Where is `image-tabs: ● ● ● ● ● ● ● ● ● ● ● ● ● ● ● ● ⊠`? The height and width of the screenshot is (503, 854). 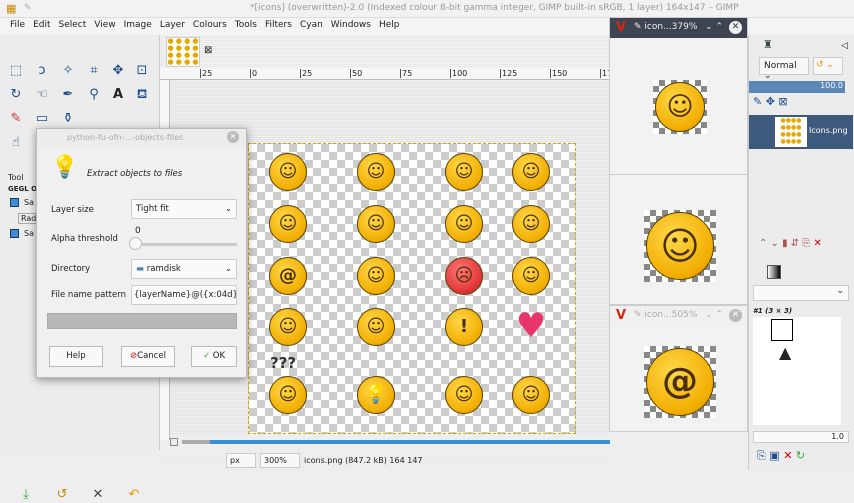
image-tabs: ● ● ● ● ● ● ● ● ● ● ● ● ● ● ● ● ⊠ is located at coordinates (385, 51).